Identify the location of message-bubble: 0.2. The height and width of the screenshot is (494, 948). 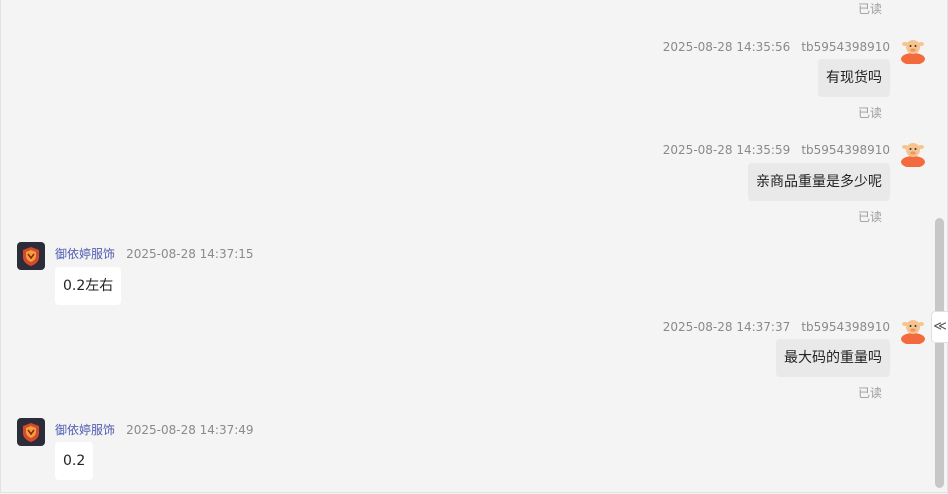
(74, 461).